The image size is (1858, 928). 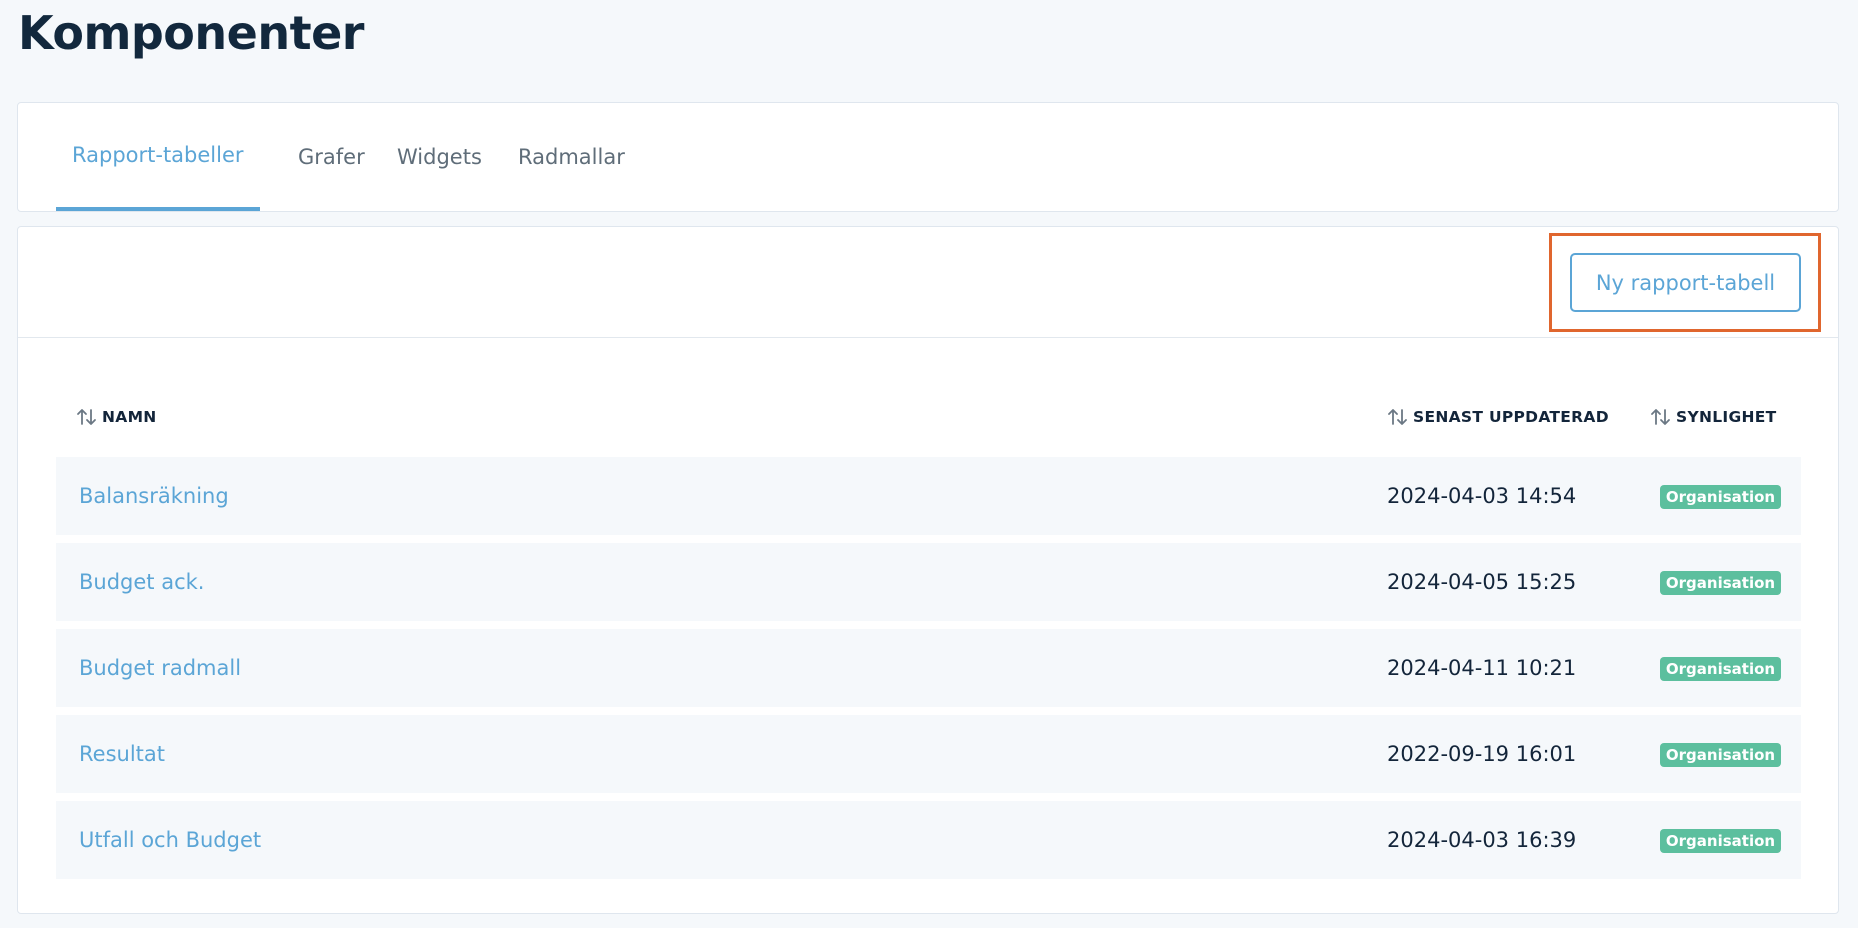 I want to click on toolbar: Ny rapport-tabell, so click(x=928, y=282).